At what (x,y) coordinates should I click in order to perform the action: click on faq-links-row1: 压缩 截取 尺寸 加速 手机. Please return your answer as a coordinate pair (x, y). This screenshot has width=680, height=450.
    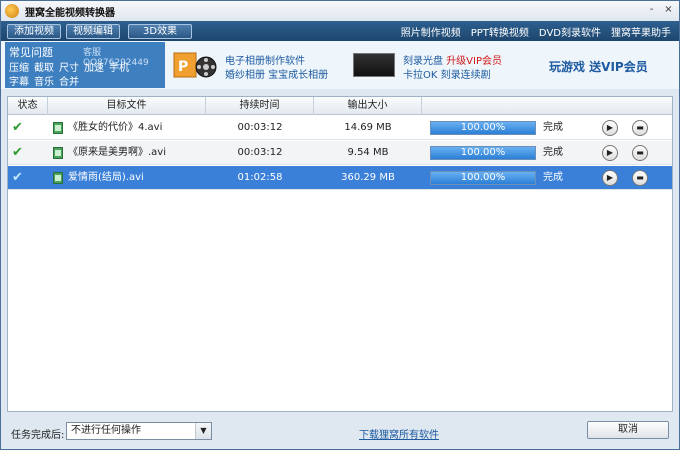
    Looking at the image, I should click on (69, 66).